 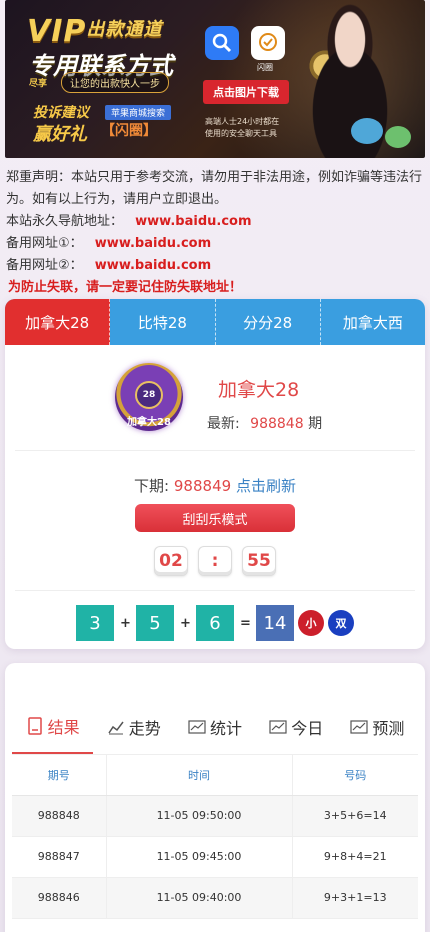 I want to click on banner-flash: 【闪圈】, so click(x=129, y=131).